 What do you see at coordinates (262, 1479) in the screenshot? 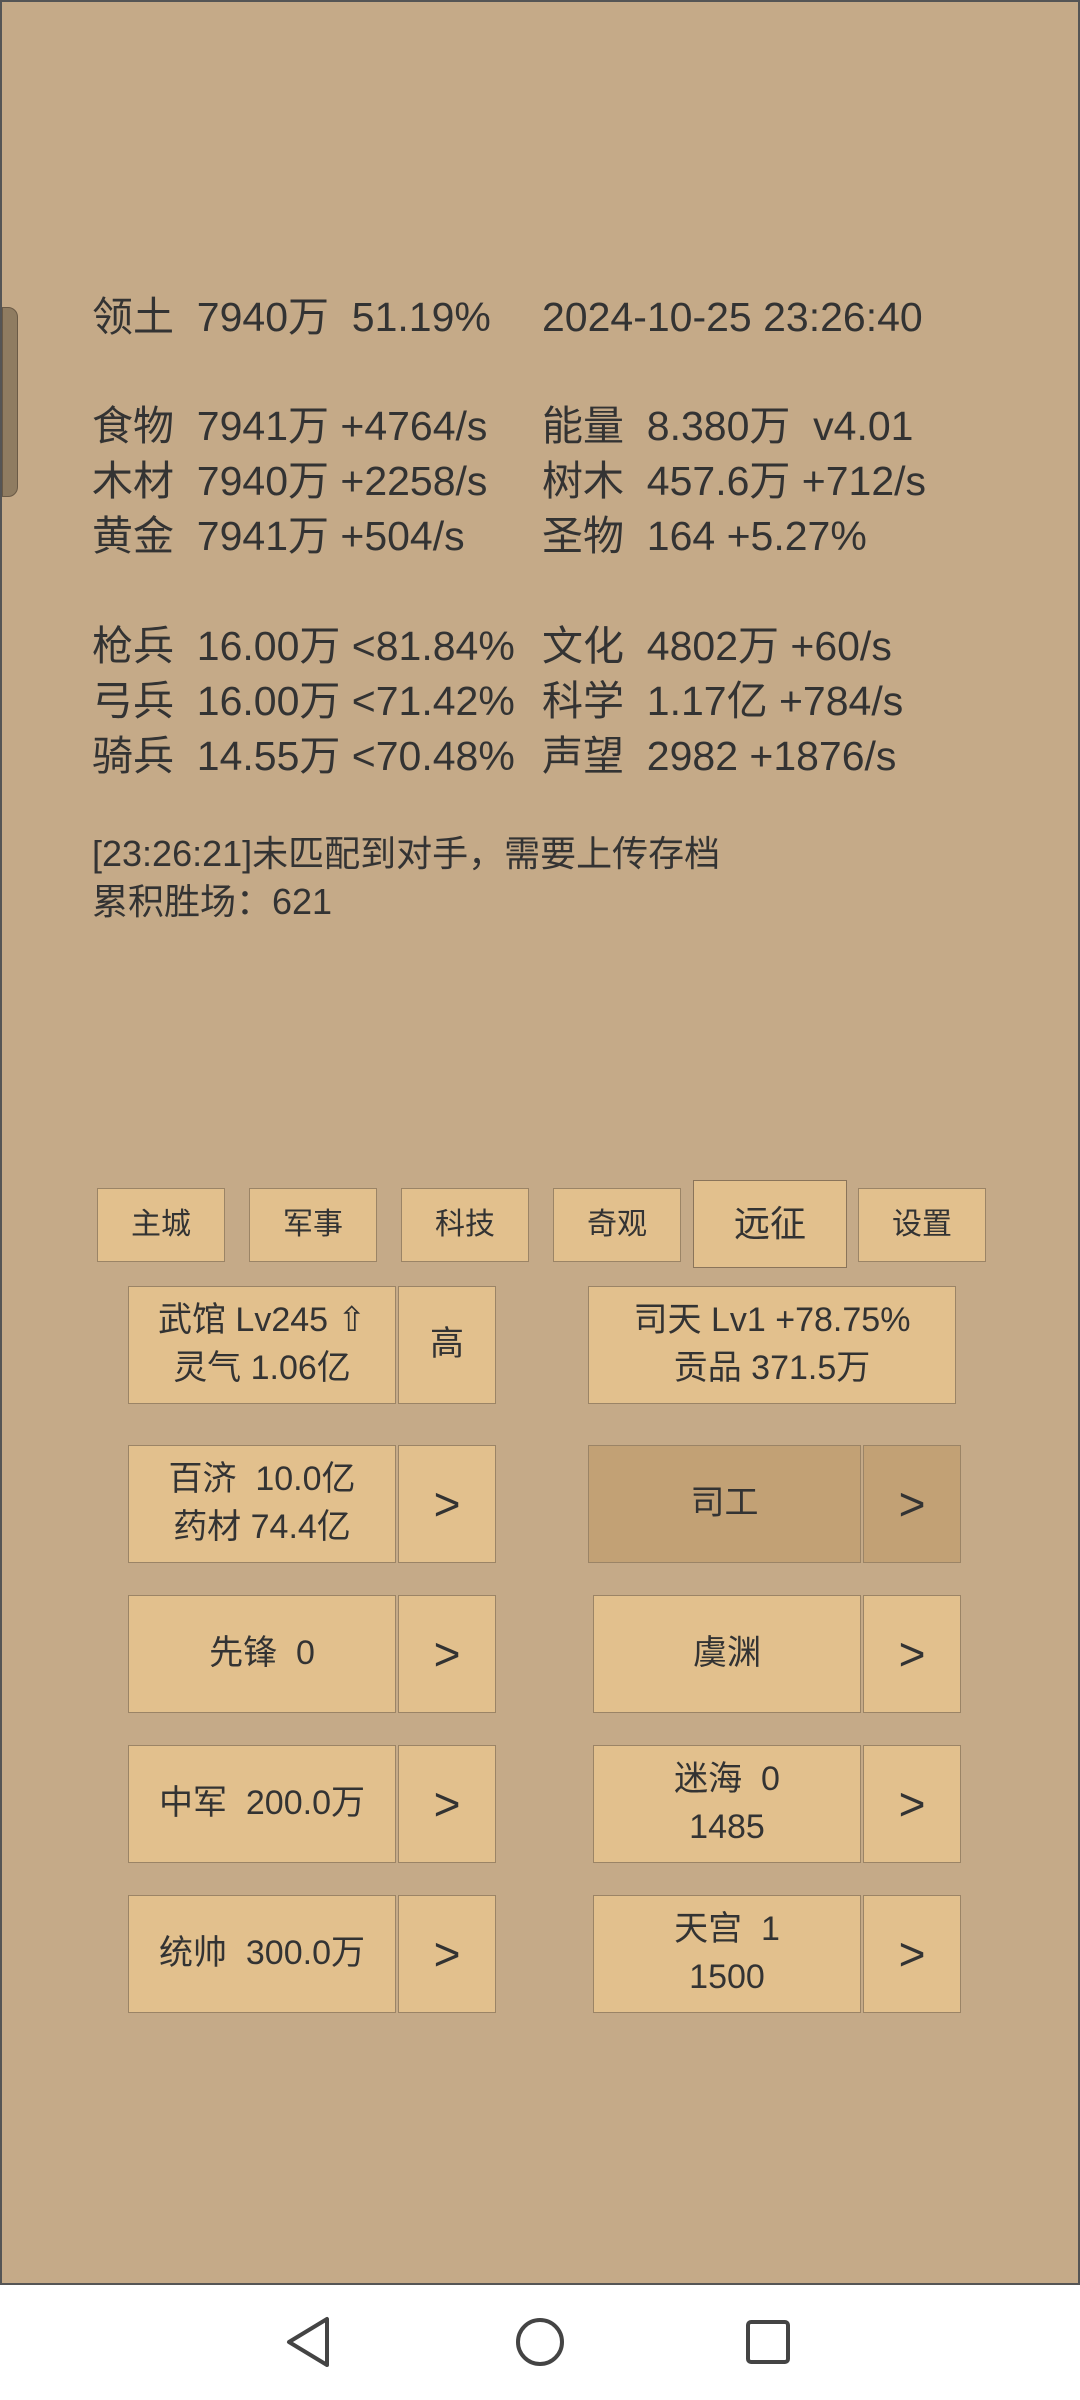
I see `baiji-value: 百济 10.0亿` at bounding box center [262, 1479].